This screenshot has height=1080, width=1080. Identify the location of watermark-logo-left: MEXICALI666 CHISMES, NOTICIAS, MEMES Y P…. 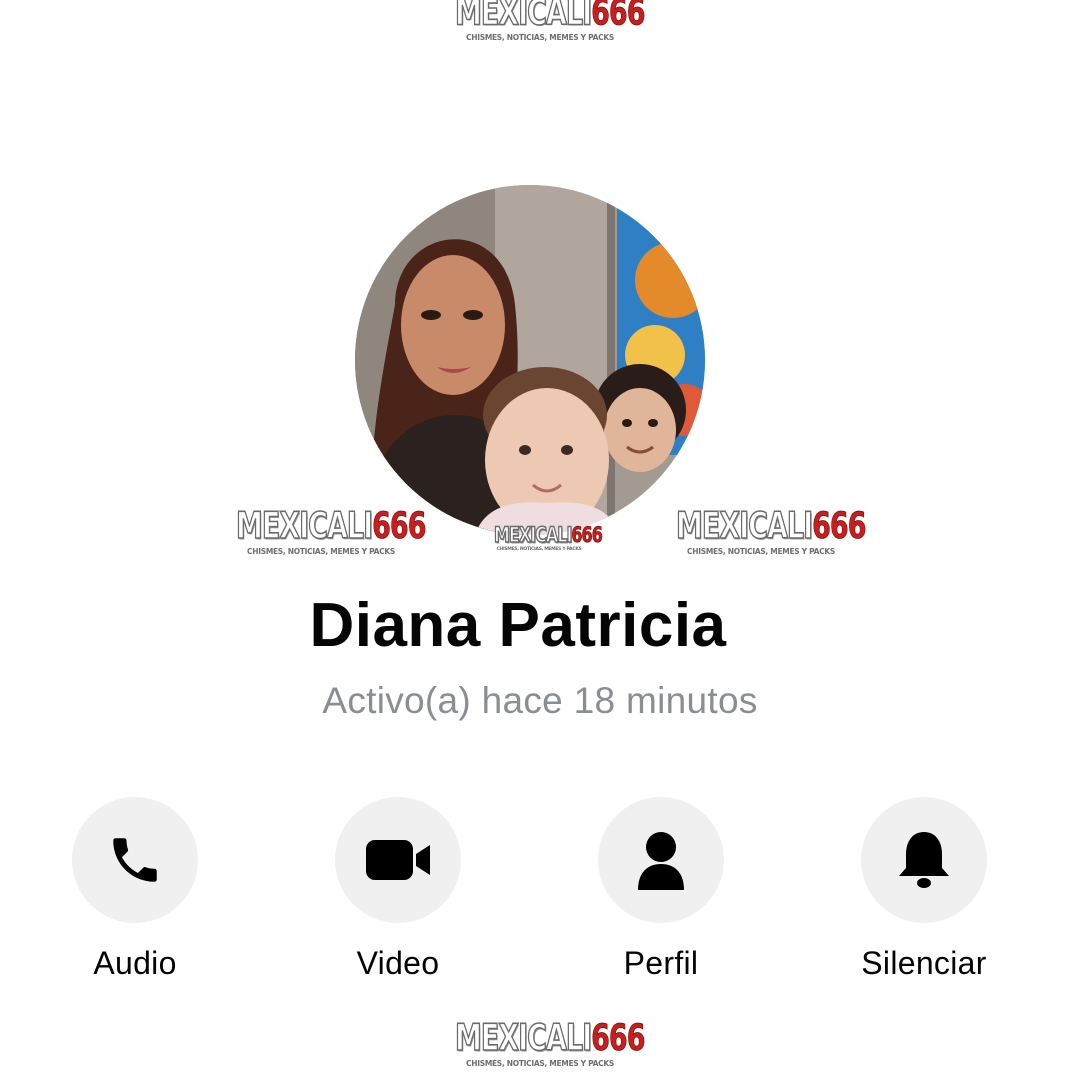
(330, 530).